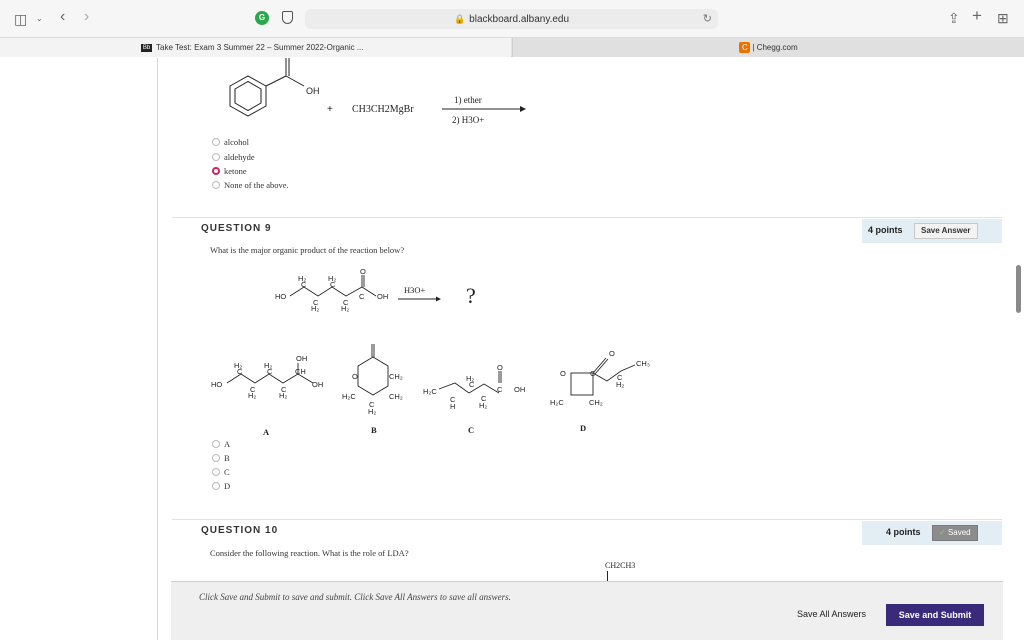  I want to click on tab-chegg: C | Chegg.com, so click(768, 47).